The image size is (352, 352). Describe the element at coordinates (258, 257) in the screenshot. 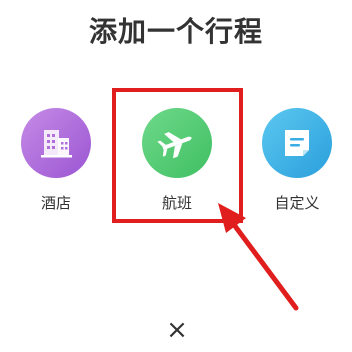

I see `red-arrow-icon` at that location.